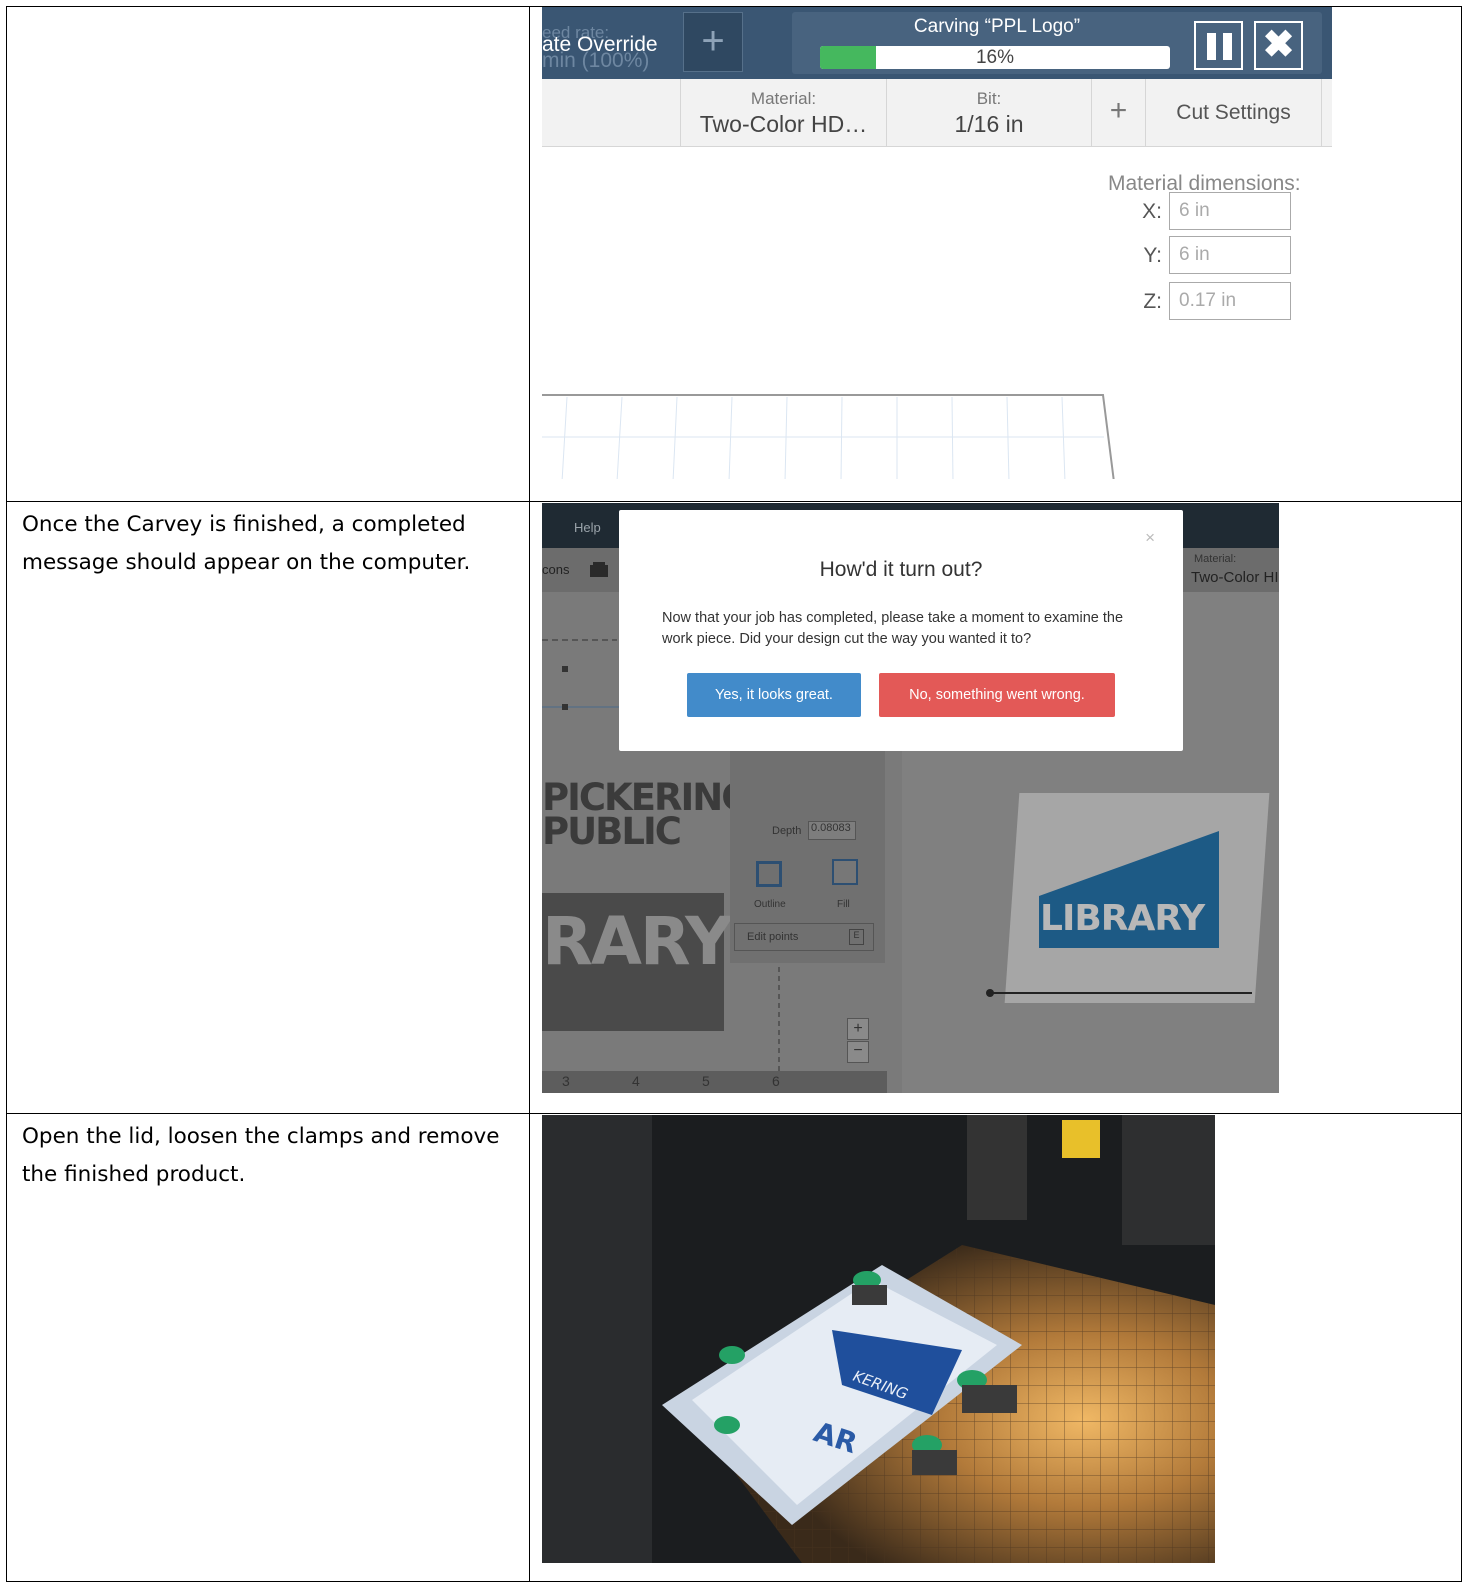 This screenshot has width=1470, height=1583. Describe the element at coordinates (647, 814) in the screenshot. I see `canvas-text-pickering: PICKERING PUBLIC` at that location.